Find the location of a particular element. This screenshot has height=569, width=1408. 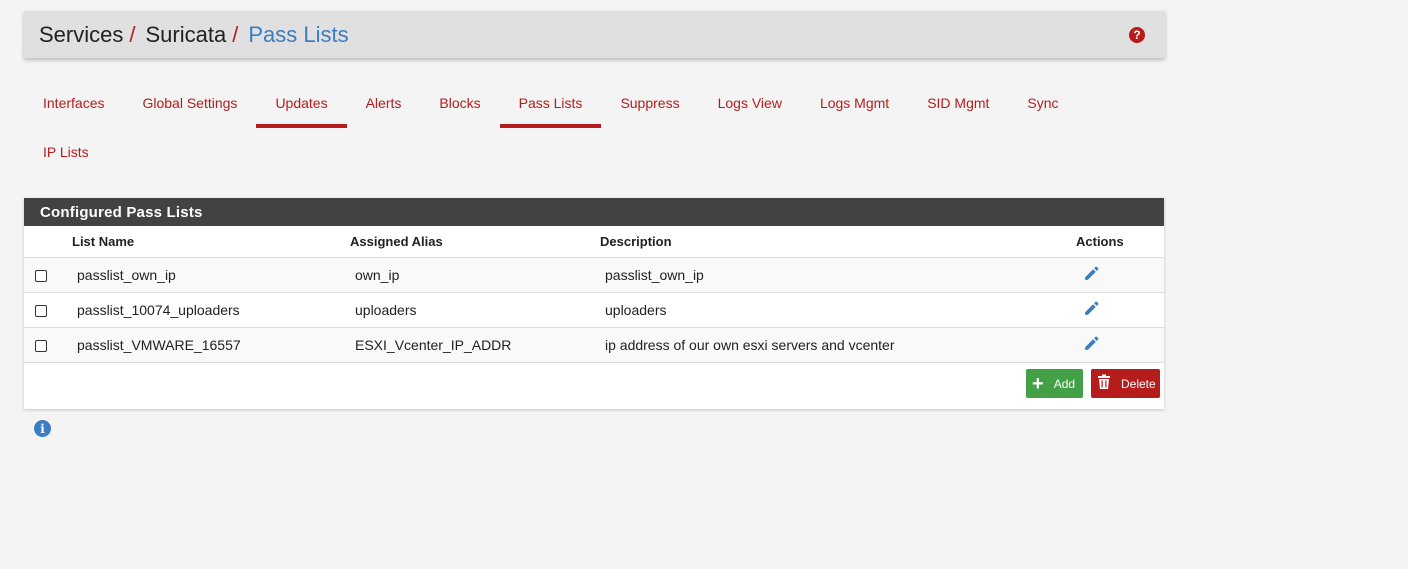

table-footer-row: + Add Delete is located at coordinates (594, 383).